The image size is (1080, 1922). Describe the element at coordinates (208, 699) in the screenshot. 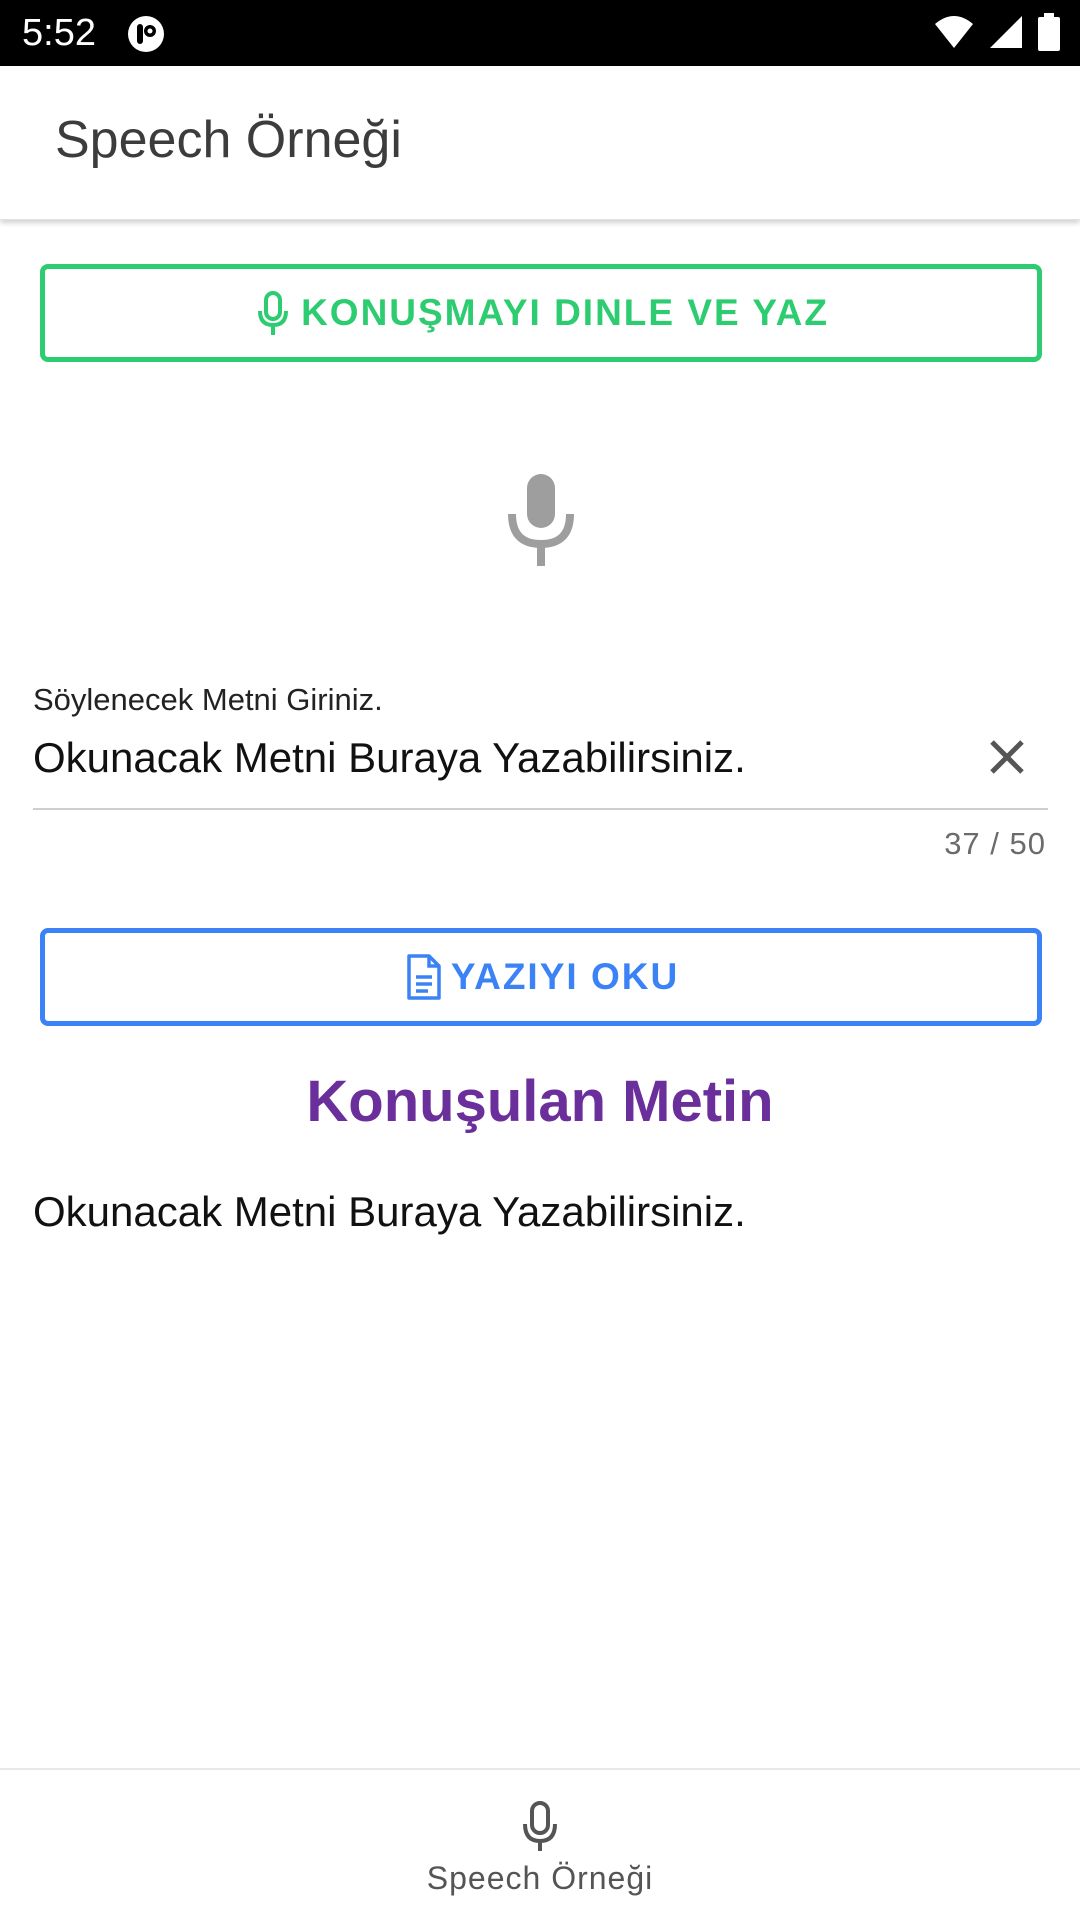

I see `text-field-label: Söylenecek Metni Giriniz.` at that location.